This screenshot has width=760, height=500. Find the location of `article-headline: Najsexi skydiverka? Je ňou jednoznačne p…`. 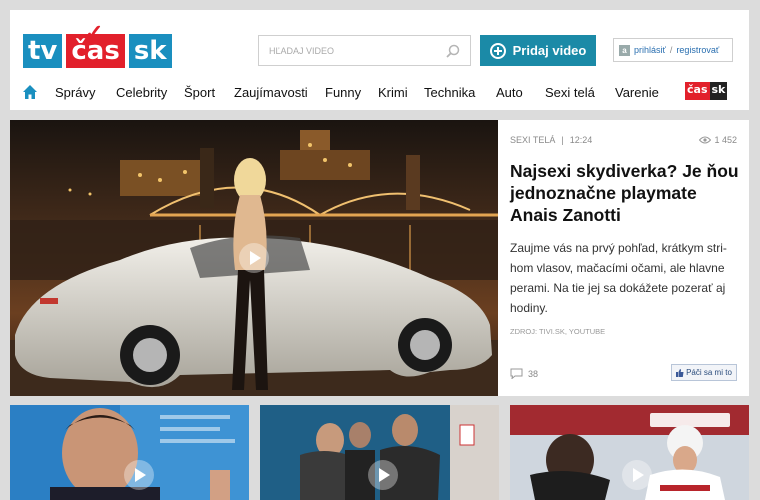

article-headline: Najsexi skydiverka? Je ňou jednoznačne p… is located at coordinates (625, 193).